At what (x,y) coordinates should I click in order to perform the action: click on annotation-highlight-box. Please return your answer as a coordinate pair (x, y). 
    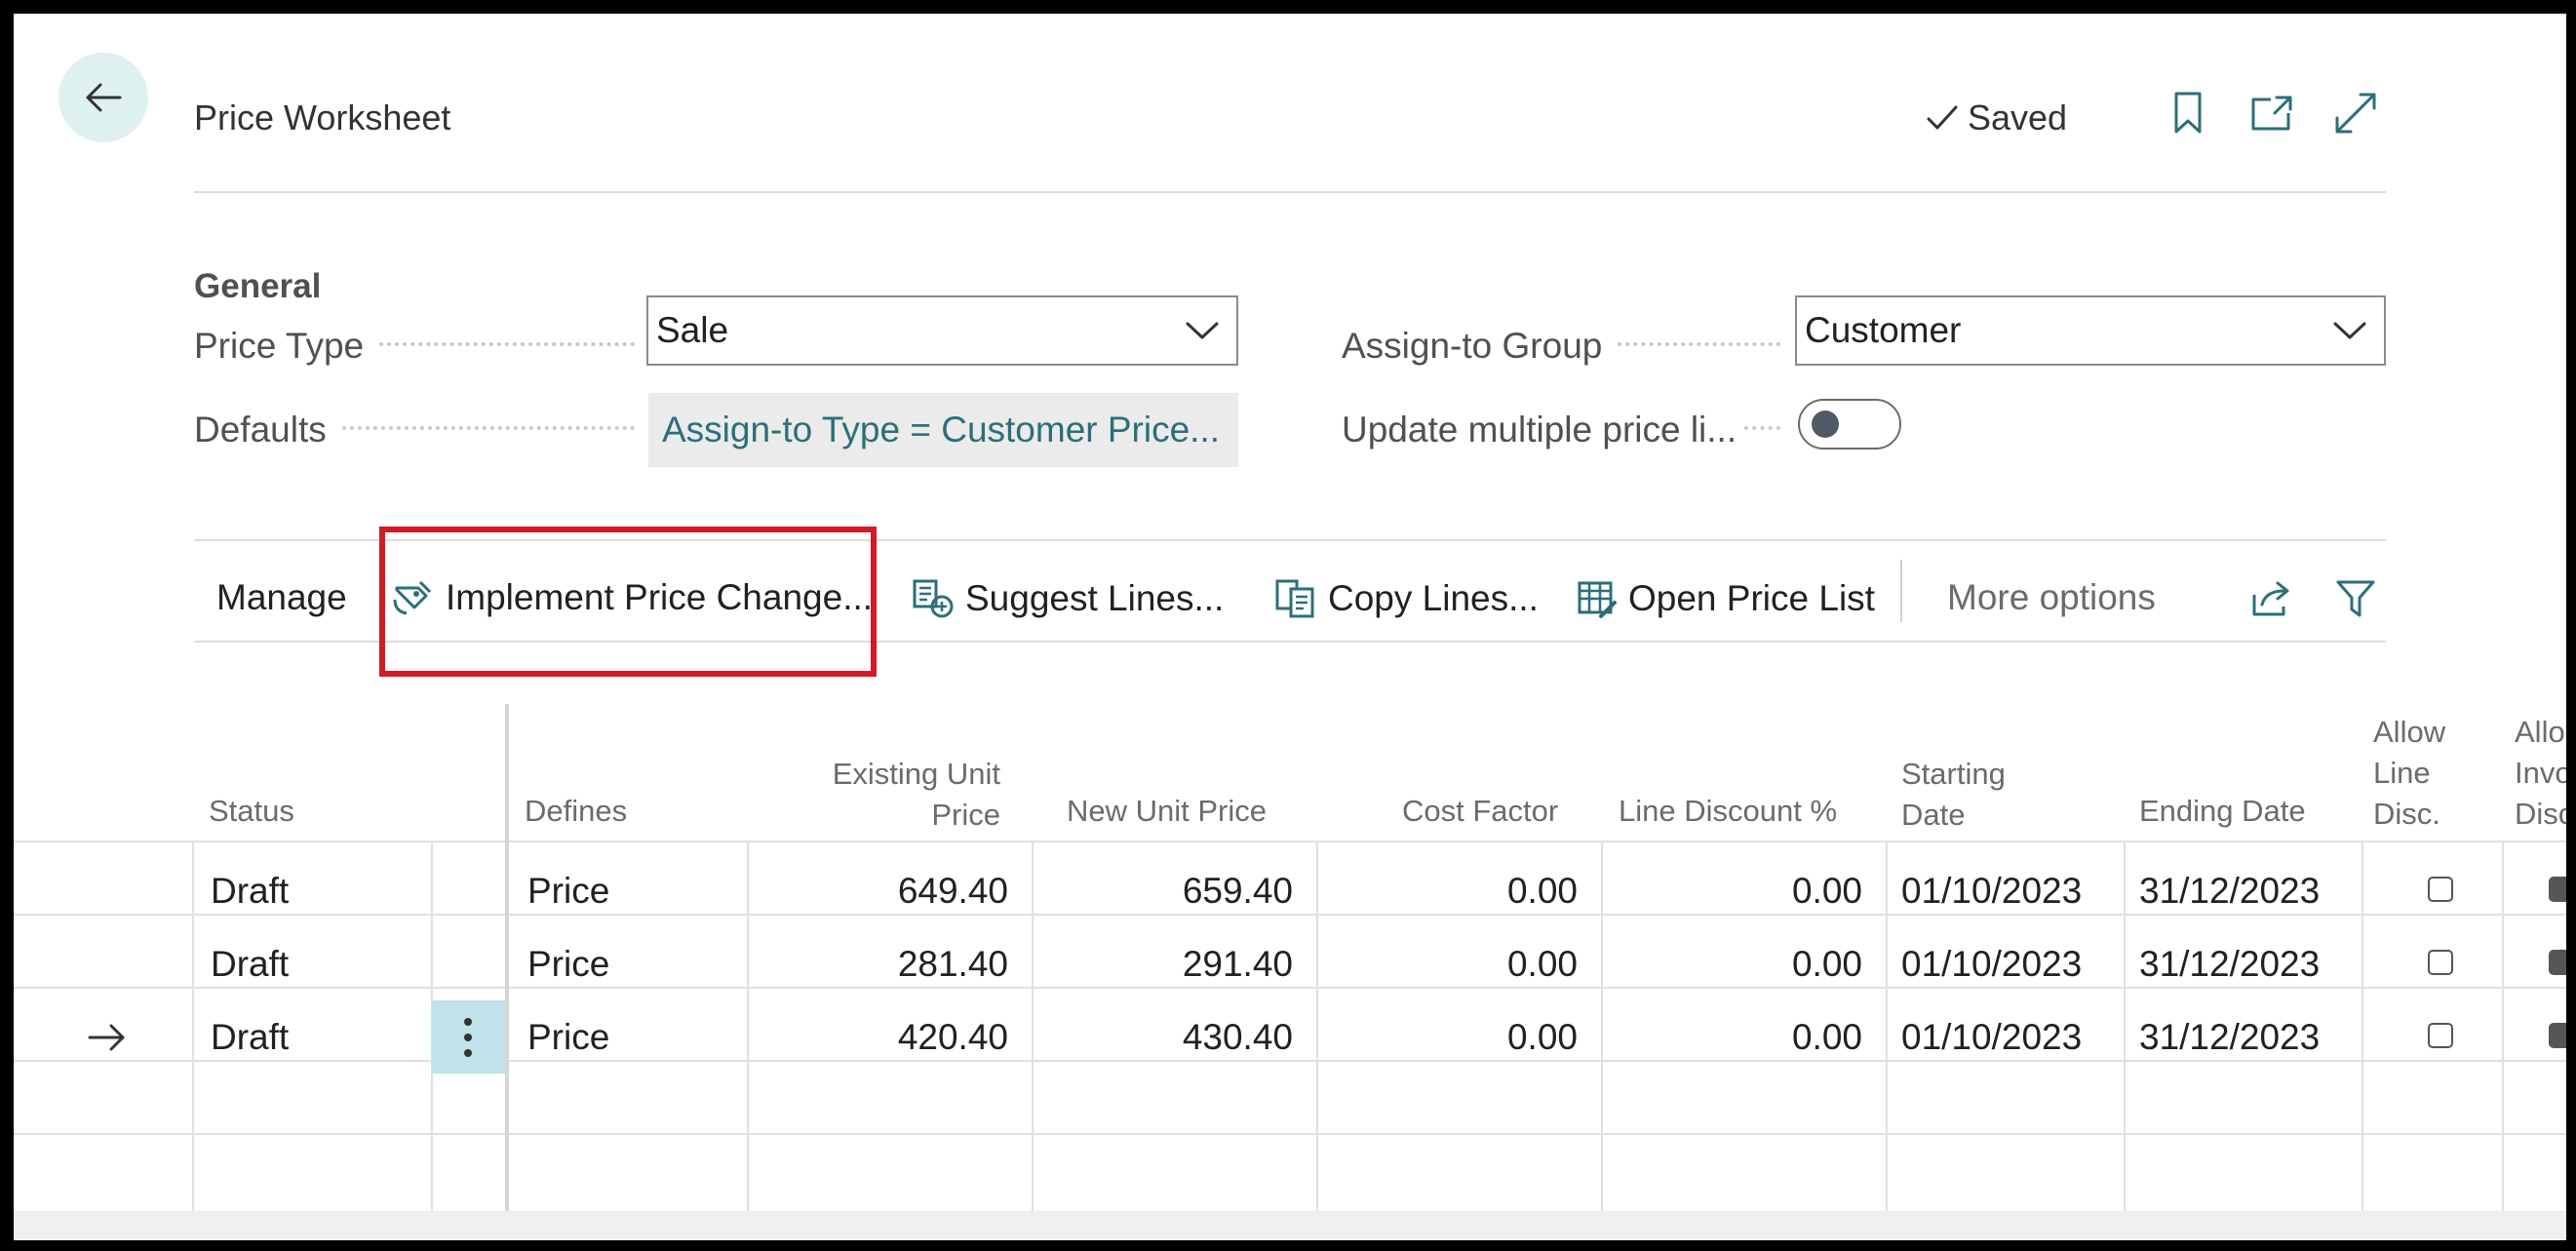
    Looking at the image, I should click on (628, 602).